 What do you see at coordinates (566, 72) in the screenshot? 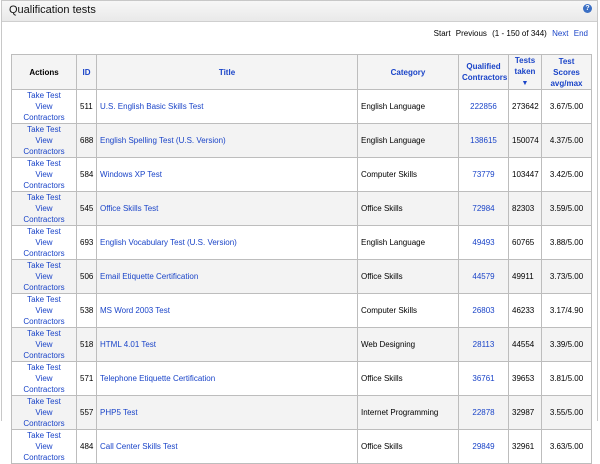
I see `column-header-test-scores: Test Scores avg/max` at bounding box center [566, 72].